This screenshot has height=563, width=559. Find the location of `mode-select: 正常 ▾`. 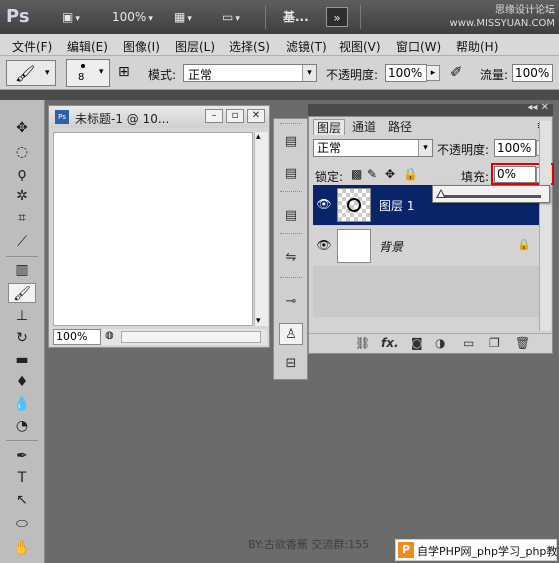

mode-select: 正常 ▾ is located at coordinates (250, 73).